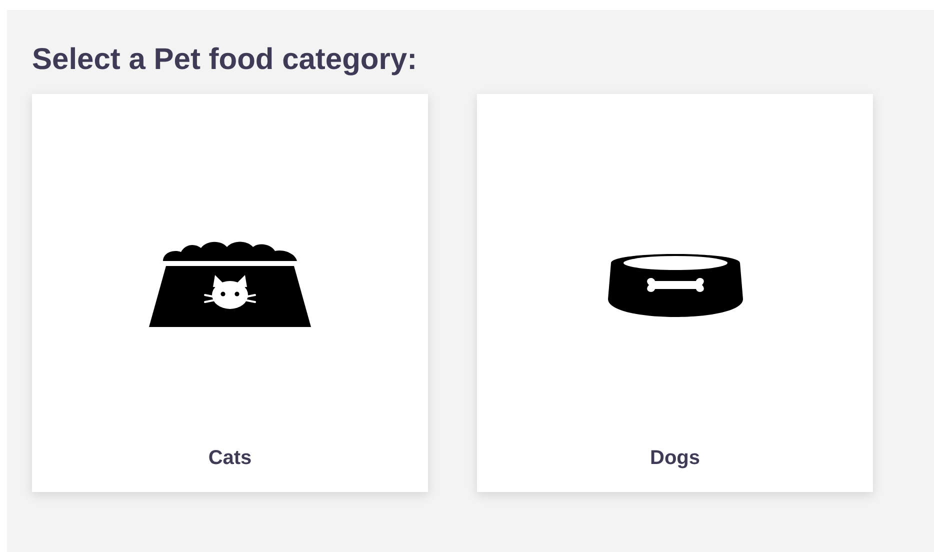 The image size is (934, 552). What do you see at coordinates (225, 60) in the screenshot?
I see `page-heading: Select a Pet food category:` at bounding box center [225, 60].